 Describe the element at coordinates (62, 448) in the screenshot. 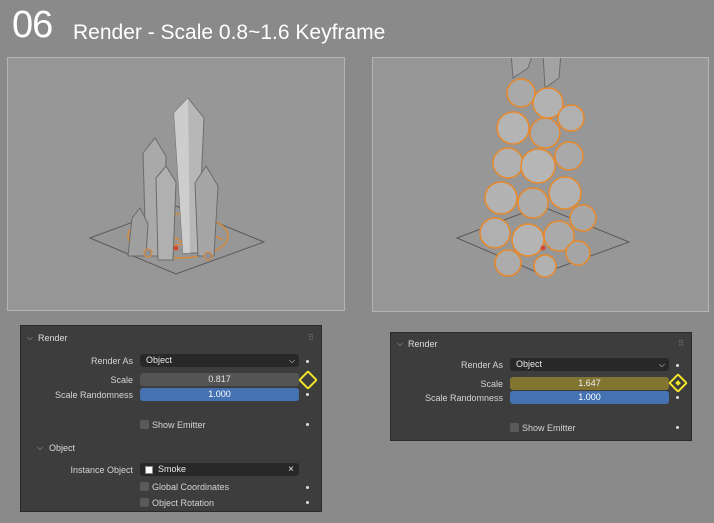

I see `section-header-object: Object` at that location.